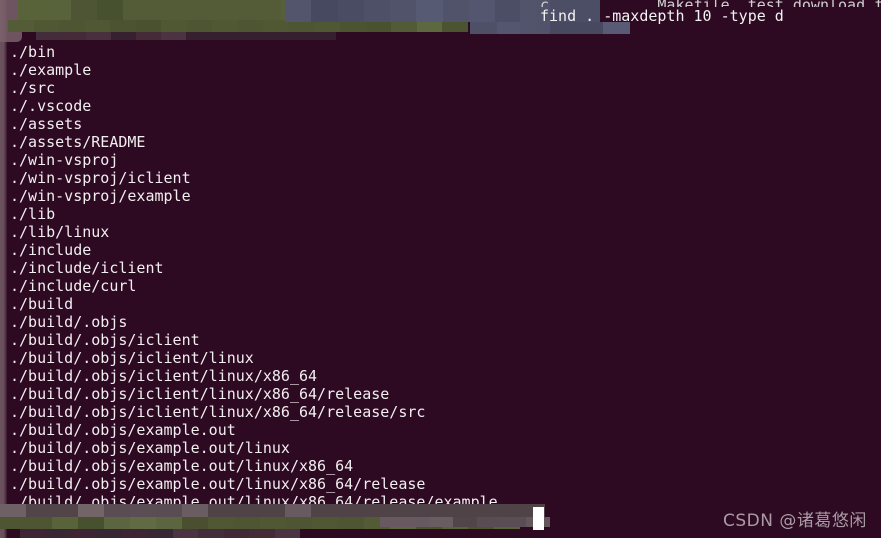  Describe the element at coordinates (46, 124) in the screenshot. I see `directory-listing-row: ./assets` at that location.